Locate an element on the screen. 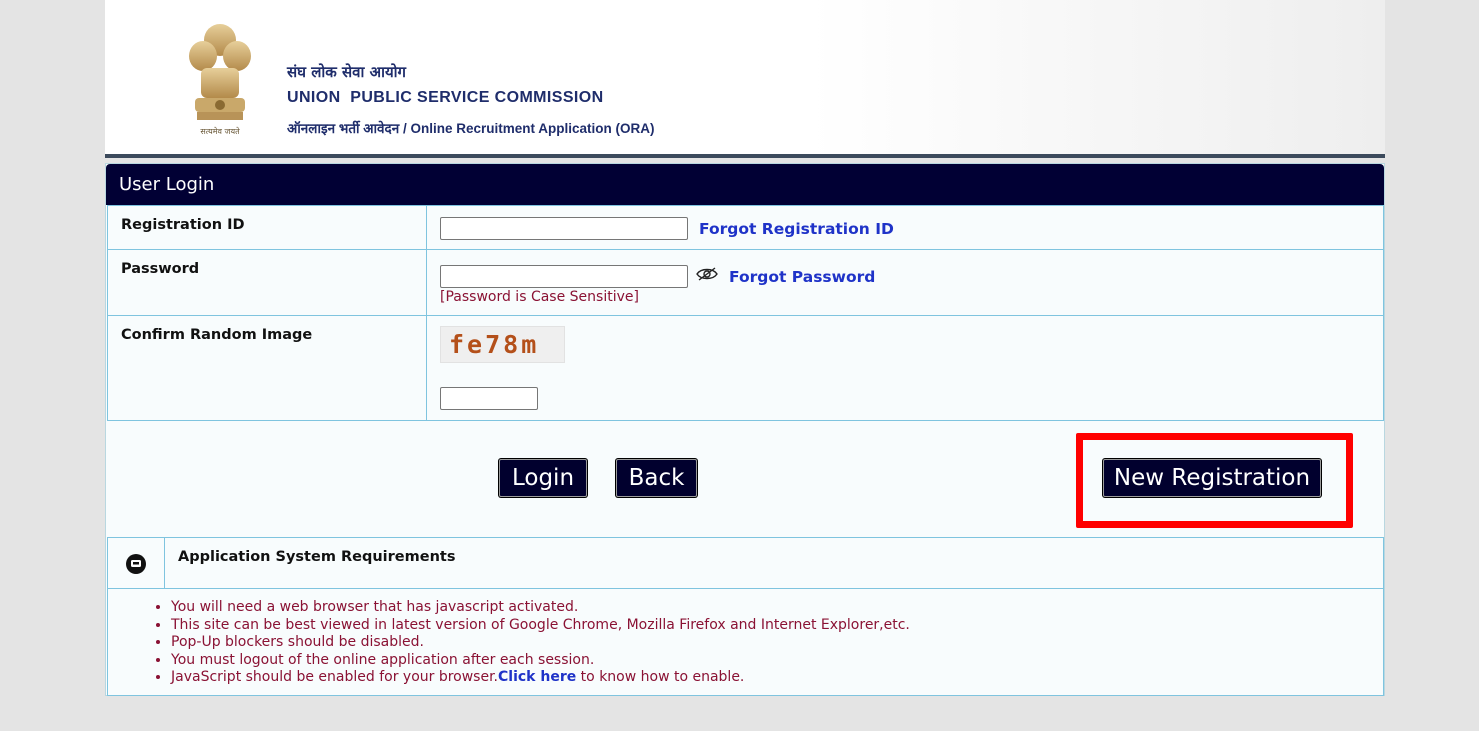 The width and height of the screenshot is (1479, 731). password-case-note: [Password is Case Sensitive] is located at coordinates (539, 297).